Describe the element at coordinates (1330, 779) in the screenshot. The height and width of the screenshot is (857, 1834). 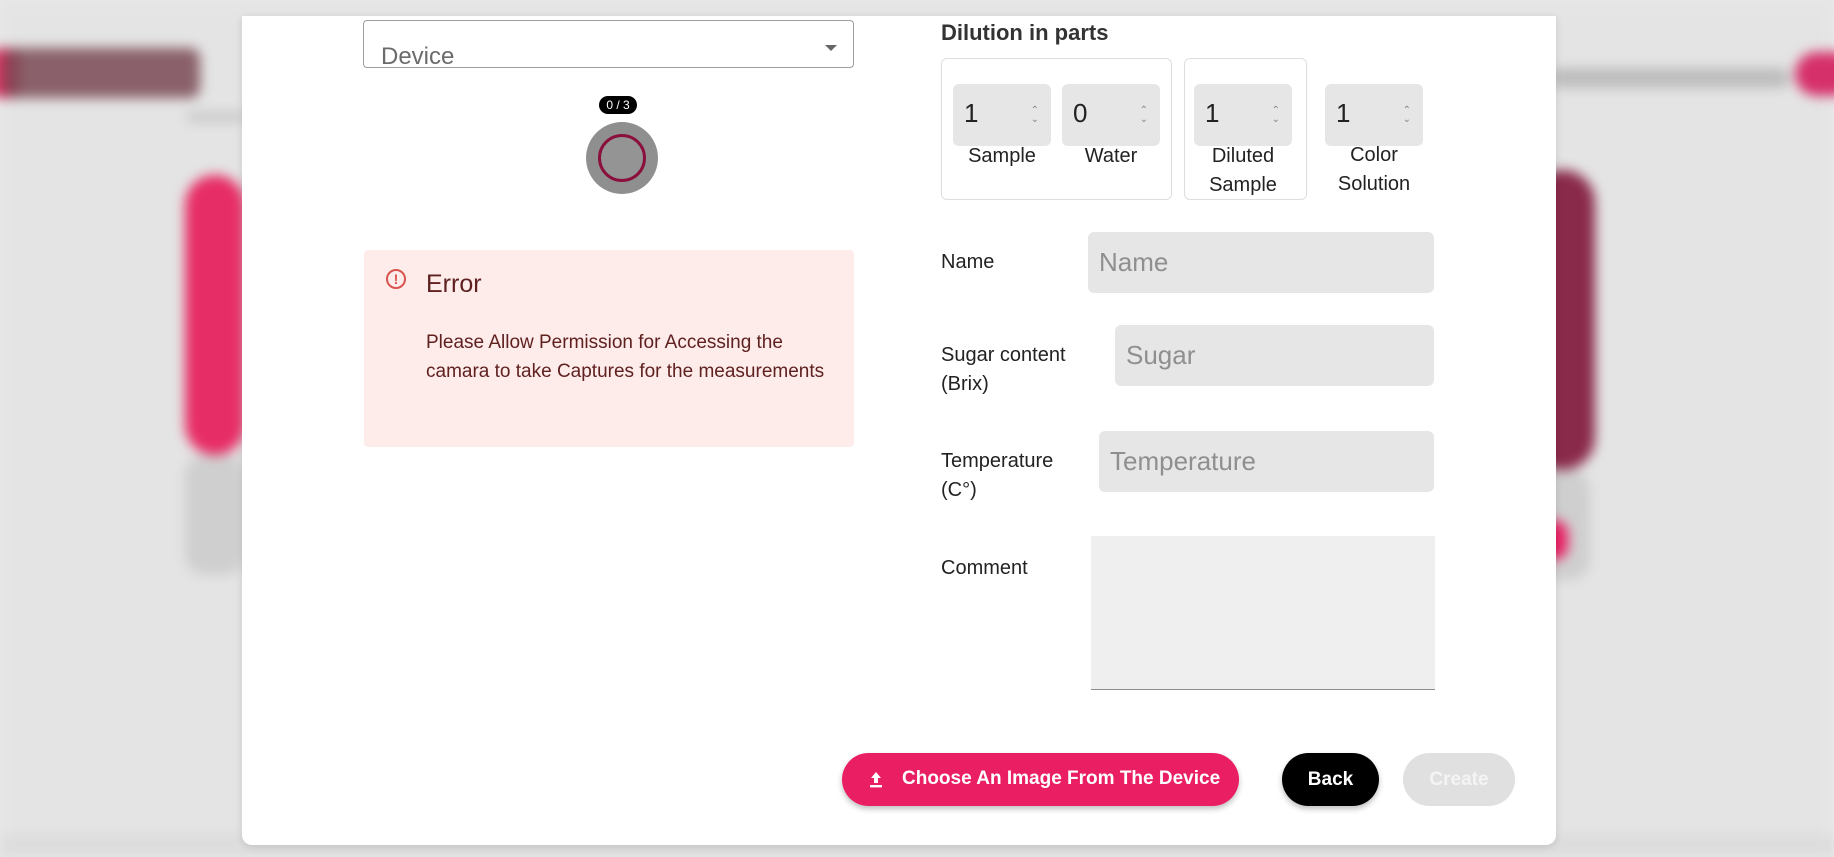
I see `back-button: Back` at that location.